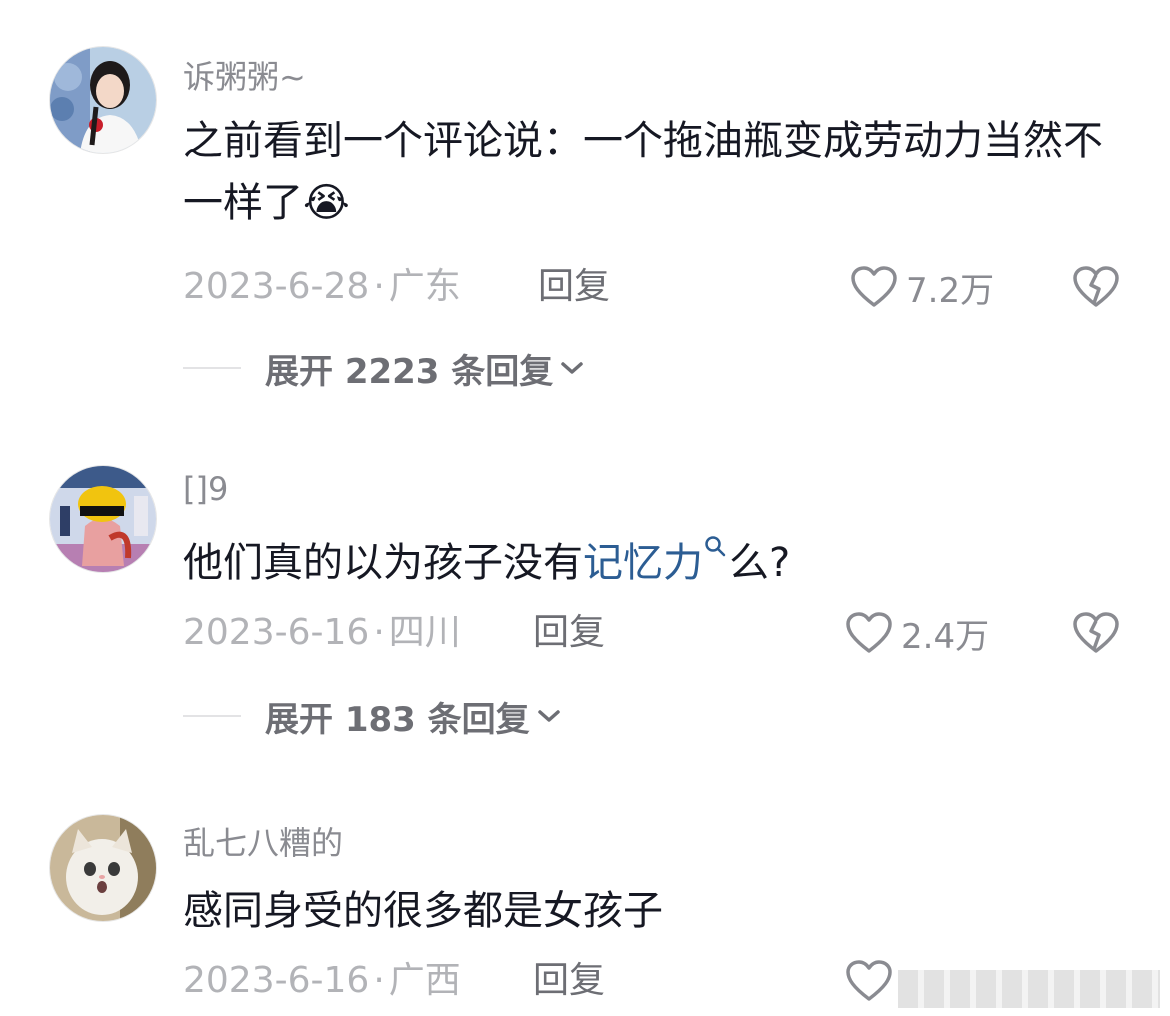  Describe the element at coordinates (1029, 989) in the screenshot. I see `watermark` at that location.